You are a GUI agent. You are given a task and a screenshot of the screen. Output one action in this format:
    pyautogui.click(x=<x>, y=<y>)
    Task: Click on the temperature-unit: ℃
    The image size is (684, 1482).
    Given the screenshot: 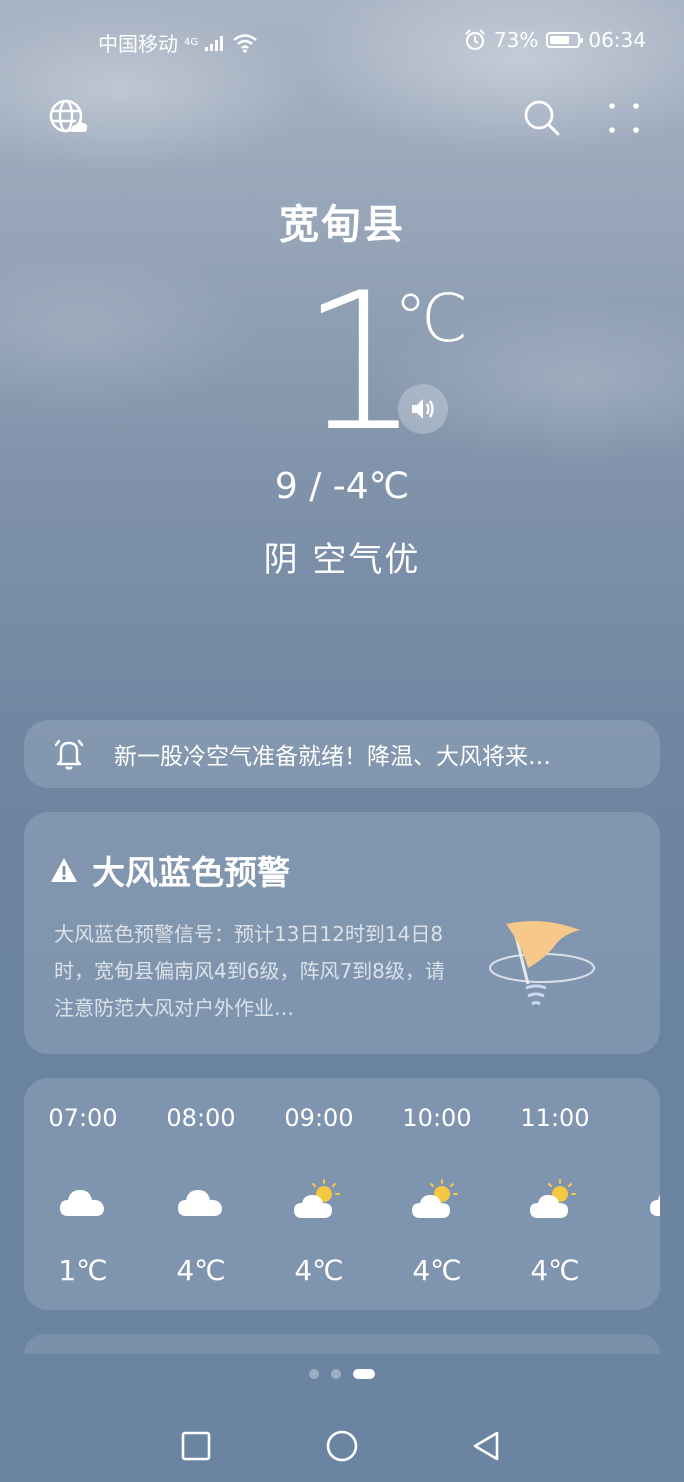 What is the action you would take?
    pyautogui.click(x=431, y=318)
    